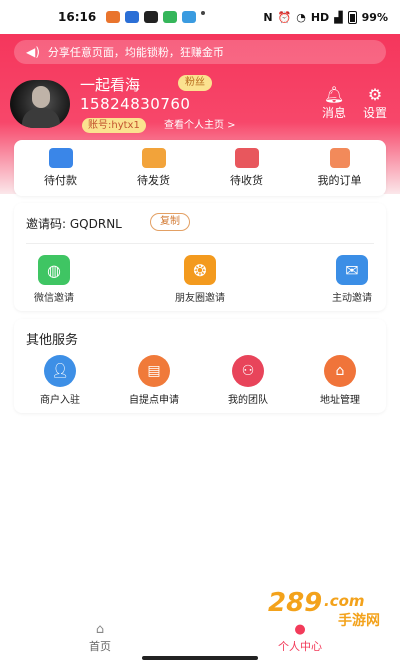 This screenshot has width=400, height=666. Describe the element at coordinates (246, 158) in the screenshot. I see `box-icon` at that location.